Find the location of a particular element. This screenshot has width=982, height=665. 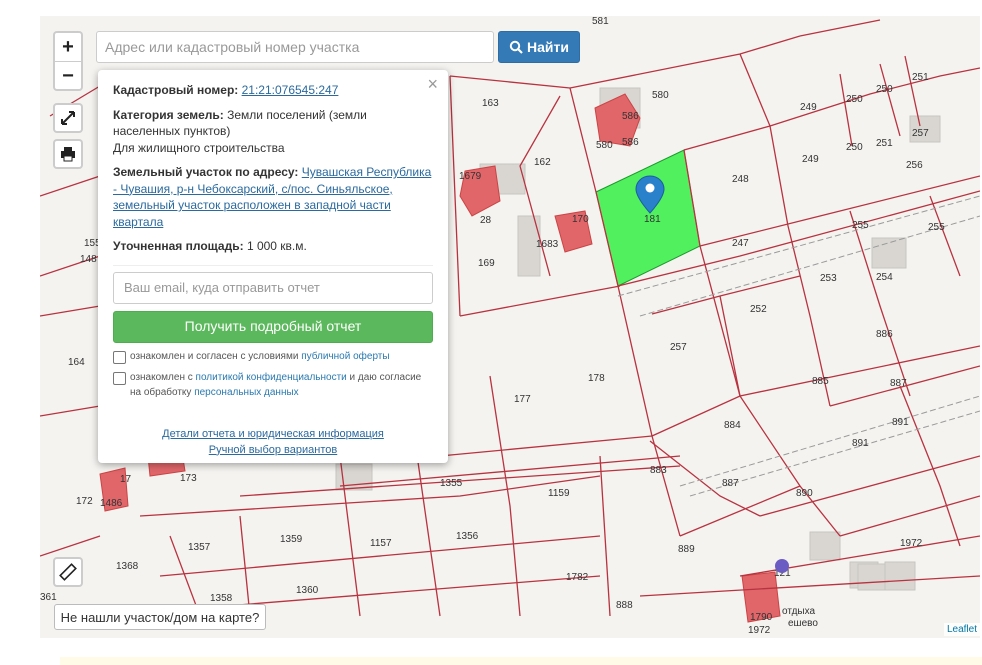

plot-number-label: 885 is located at coordinates (820, 381).